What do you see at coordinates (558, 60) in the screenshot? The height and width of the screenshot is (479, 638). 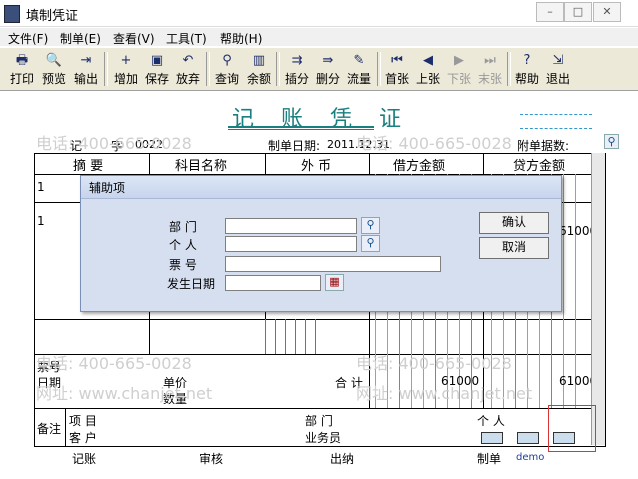 I see `exit-icon: ⇲` at bounding box center [558, 60].